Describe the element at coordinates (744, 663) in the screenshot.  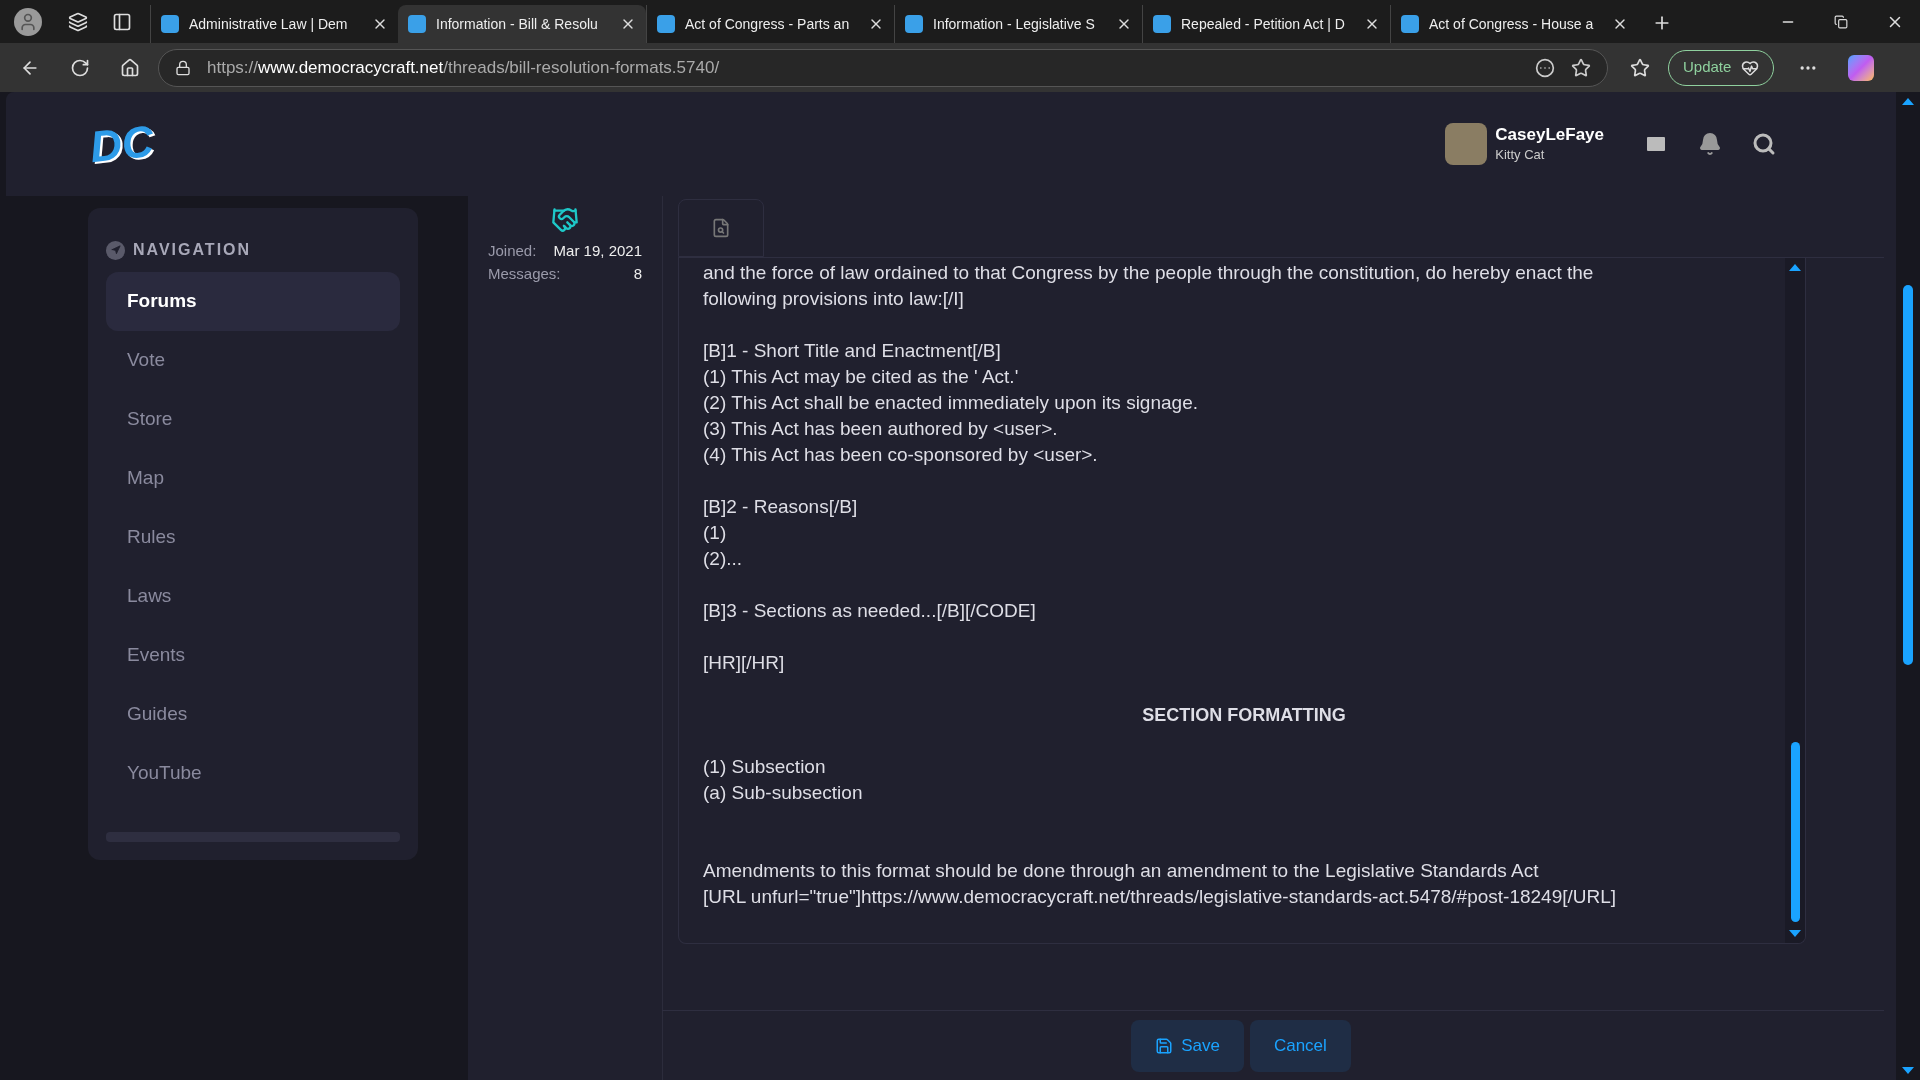
I see `editor-line: [HR][/HR]` at that location.